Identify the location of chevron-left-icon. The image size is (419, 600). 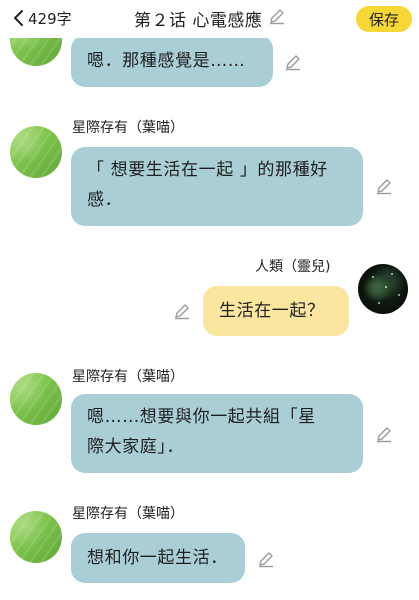
(19, 18).